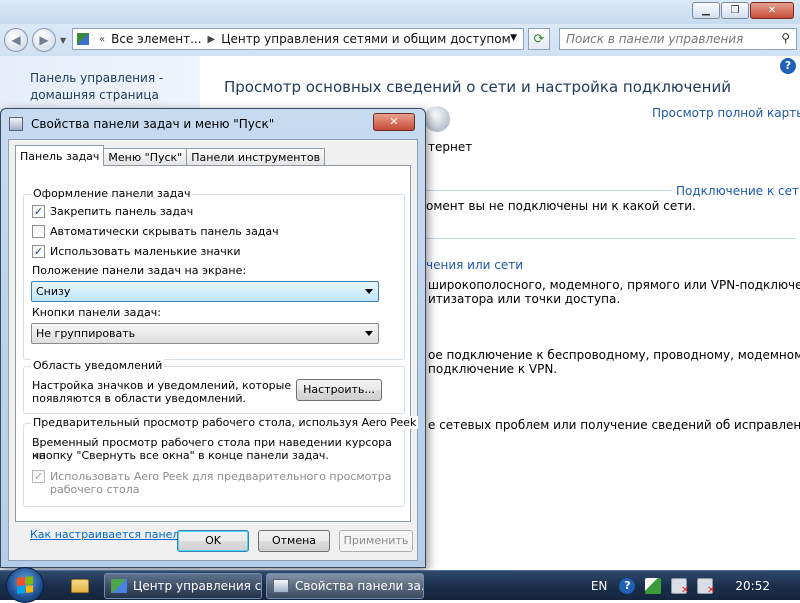  Describe the element at coordinates (25, 585) in the screenshot. I see `start-button` at that location.